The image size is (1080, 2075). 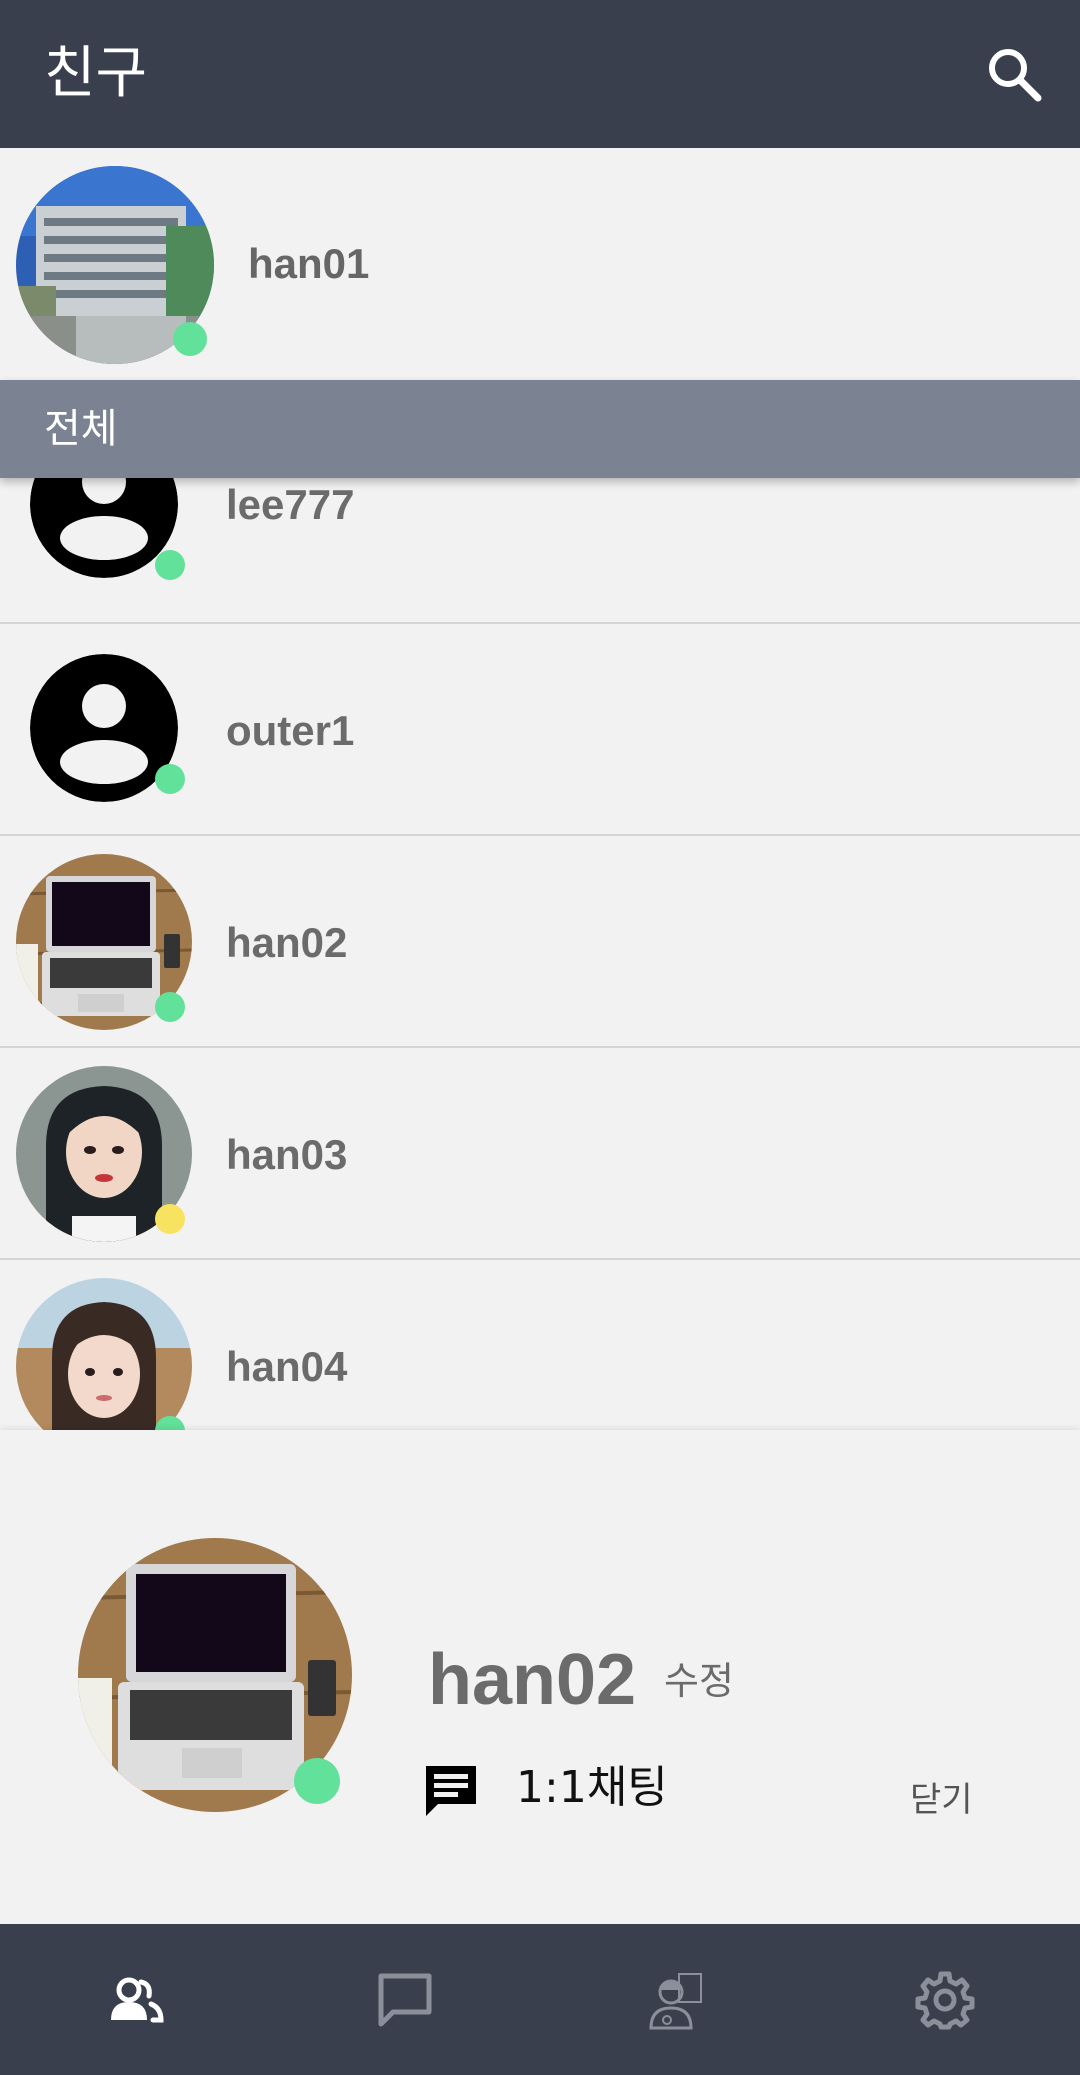 What do you see at coordinates (540, 1345) in the screenshot?
I see `friend-row-han04: han04` at bounding box center [540, 1345].